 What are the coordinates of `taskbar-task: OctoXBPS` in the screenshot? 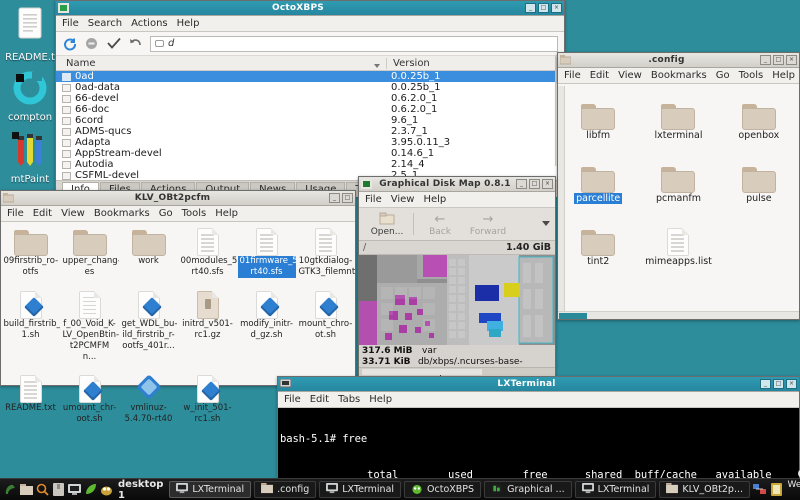 It's located at (443, 489).